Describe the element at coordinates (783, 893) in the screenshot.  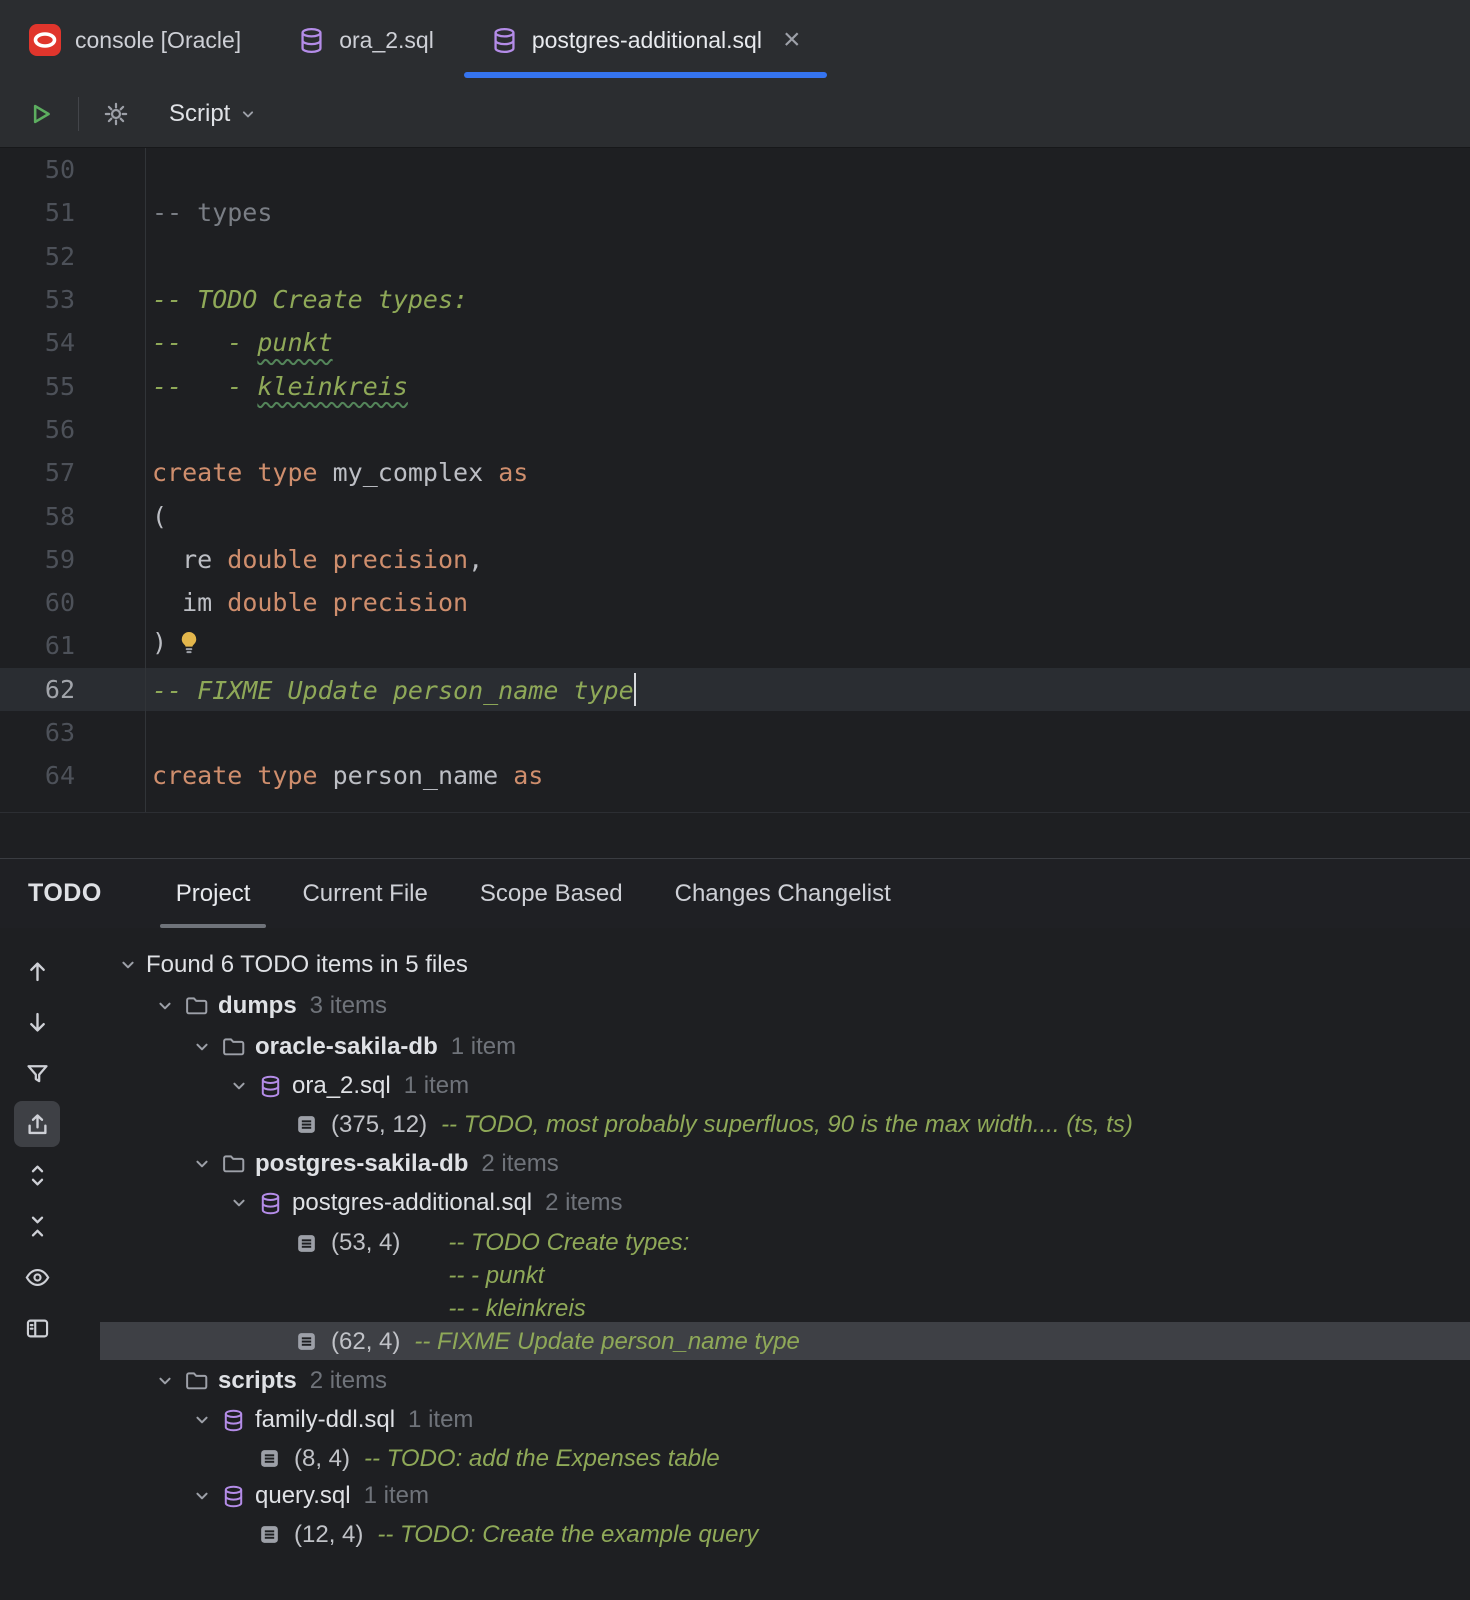
I see `todo-tab-changes-changelist: Changes Changelist` at that location.